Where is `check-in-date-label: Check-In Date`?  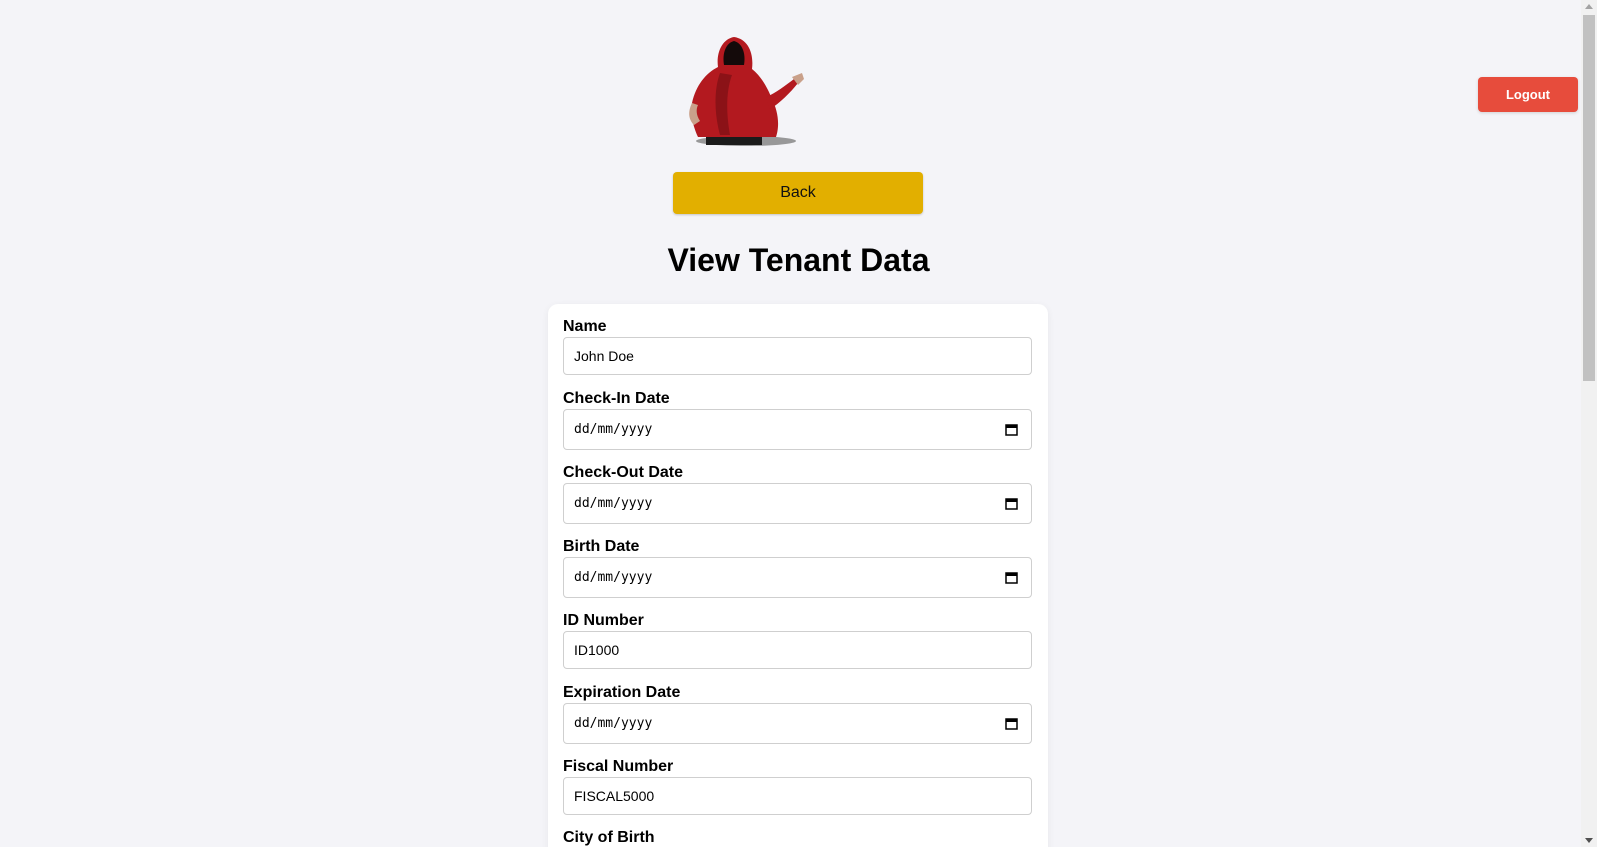 check-in-date-label: Check-In Date is located at coordinates (616, 398).